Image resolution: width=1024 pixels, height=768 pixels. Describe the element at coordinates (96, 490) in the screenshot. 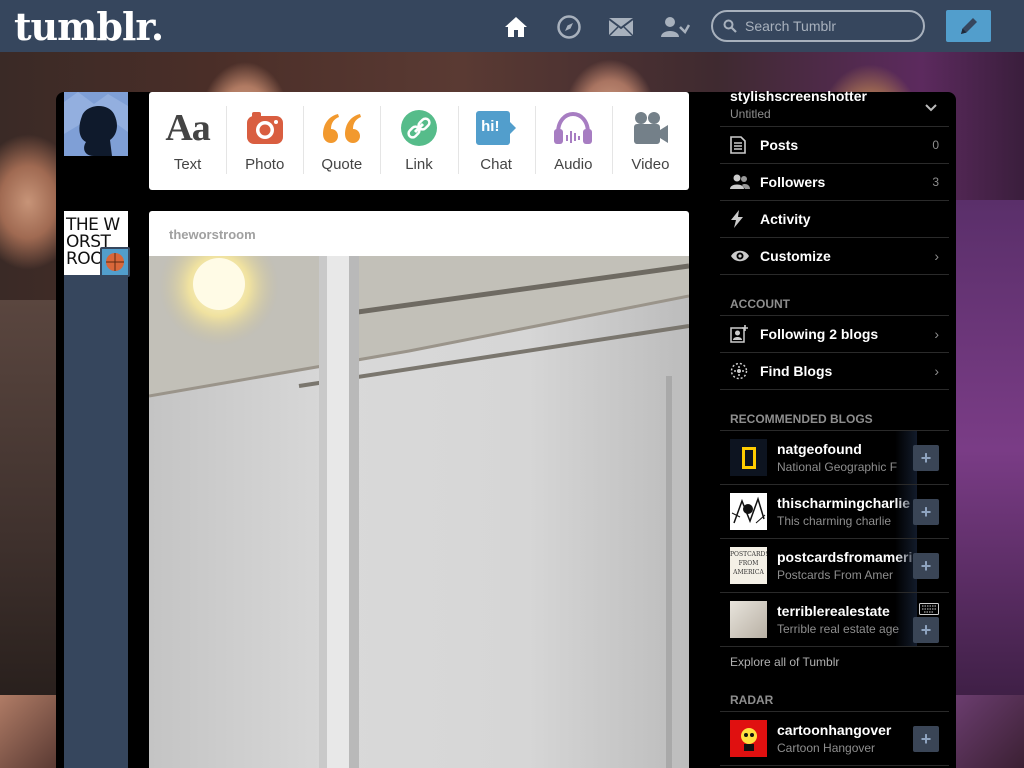

I see `avatar-column` at that location.